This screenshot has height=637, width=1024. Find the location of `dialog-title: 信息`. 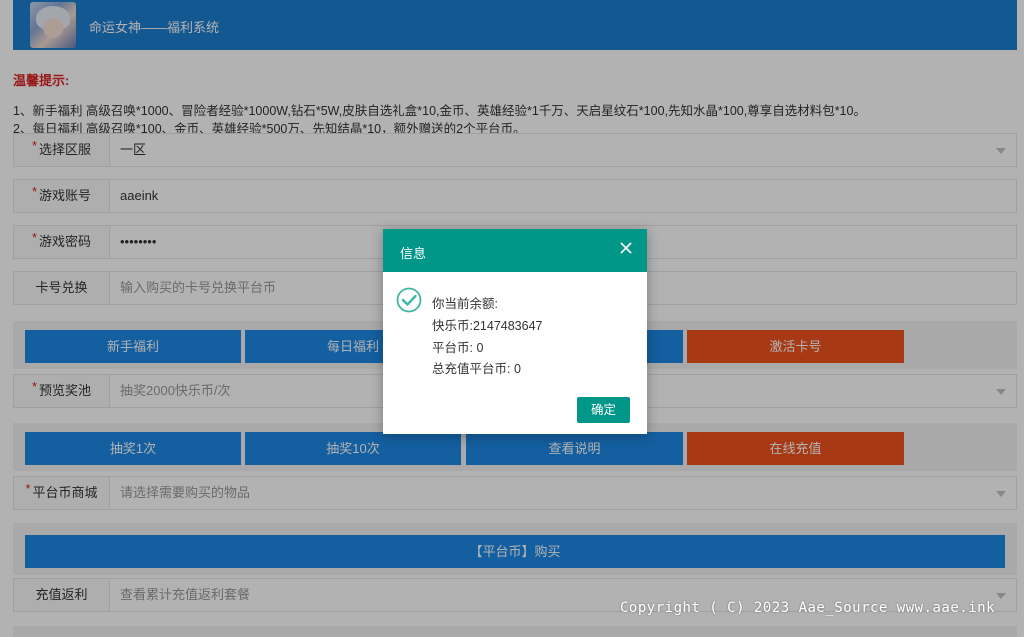

dialog-title: 信息 is located at coordinates (413, 253).